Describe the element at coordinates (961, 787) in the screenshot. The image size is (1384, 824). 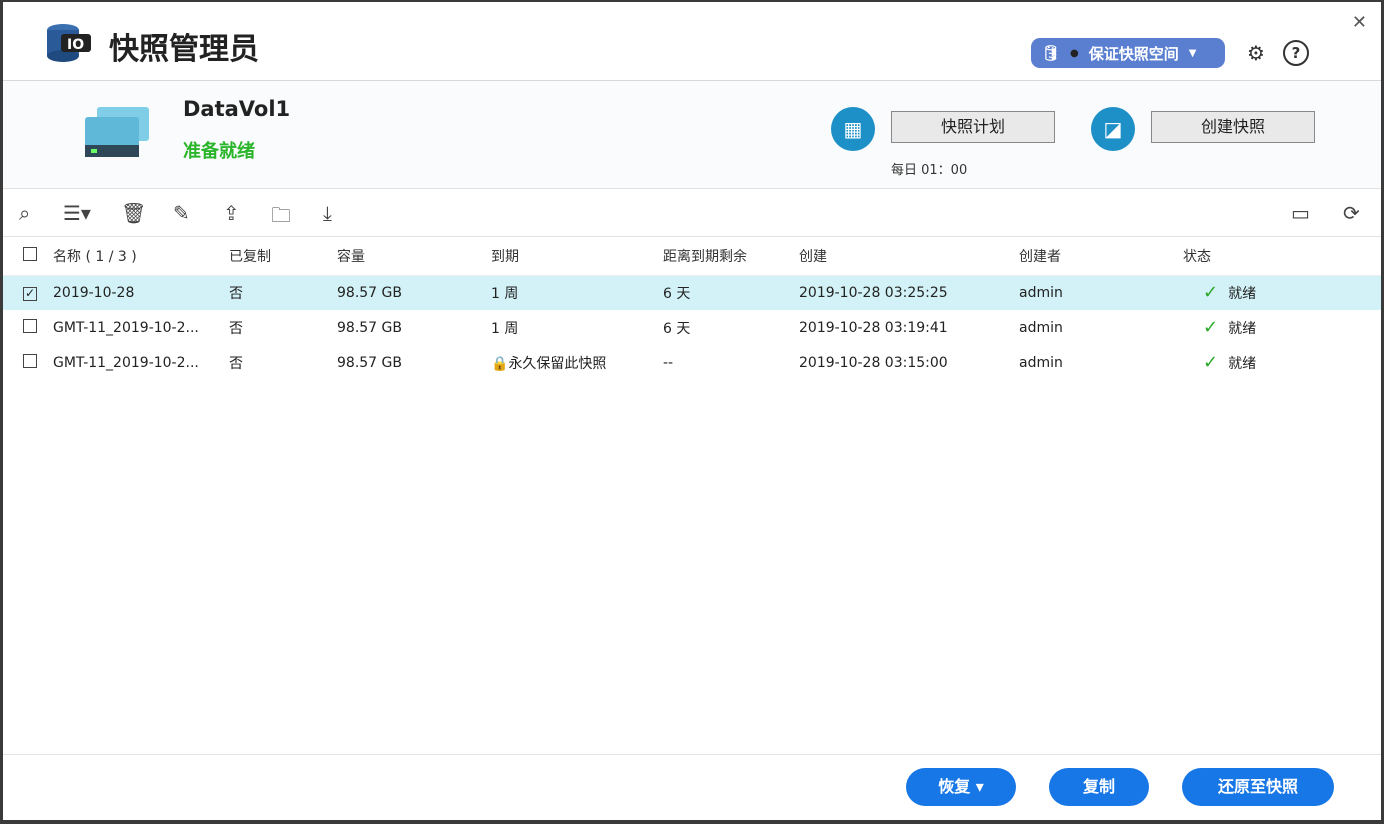
I see `restore-button: 恢复 ▾` at that location.